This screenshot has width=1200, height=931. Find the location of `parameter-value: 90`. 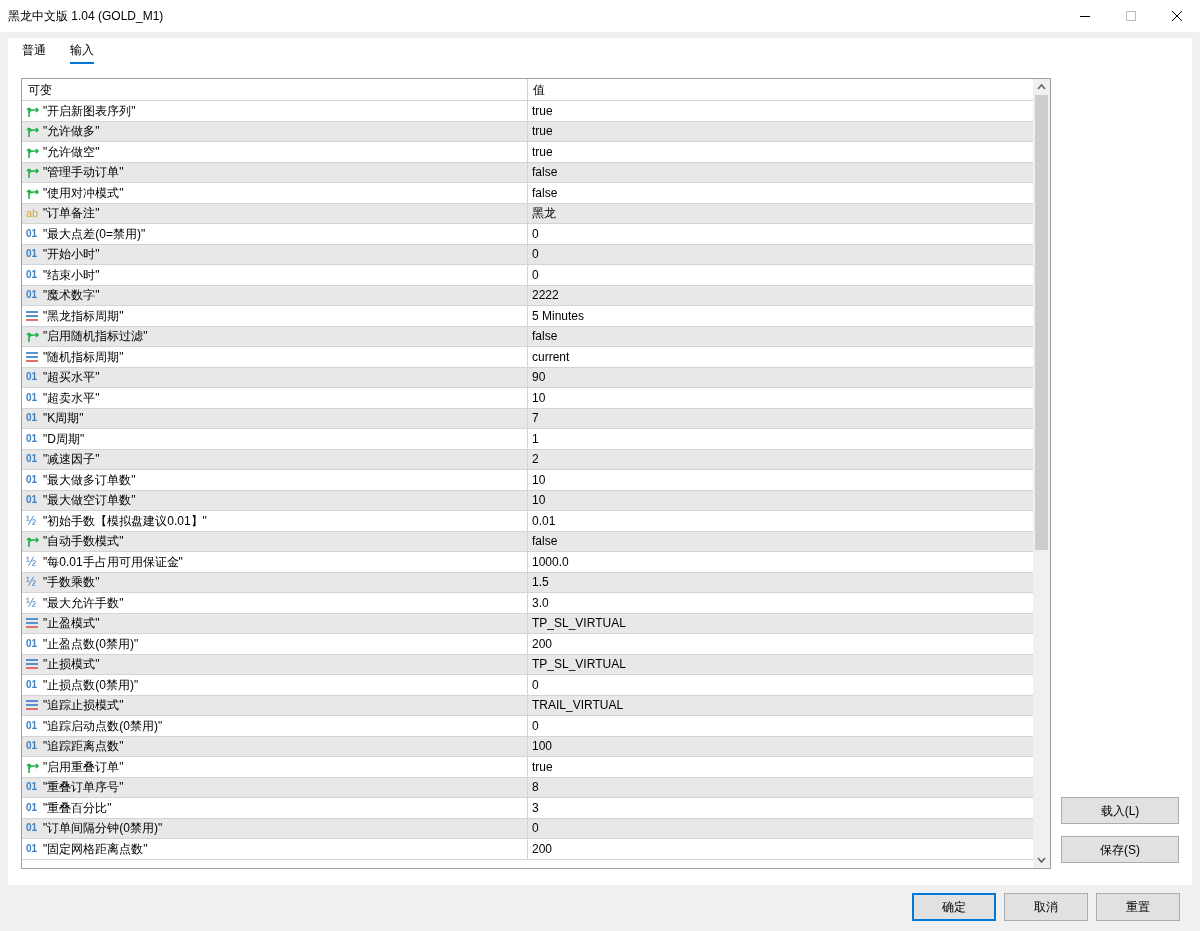

parameter-value: 90 is located at coordinates (539, 377).